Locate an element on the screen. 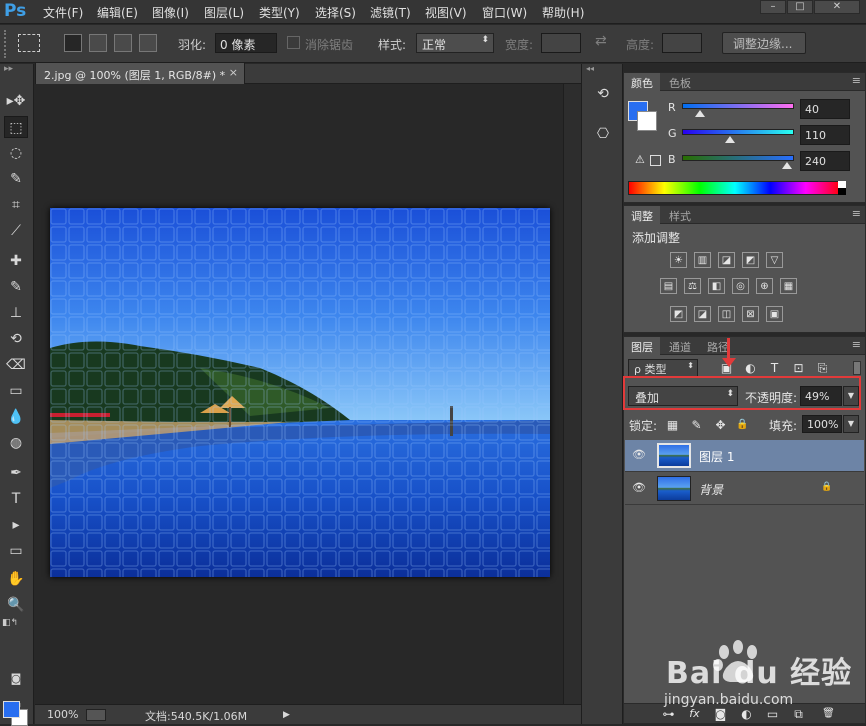 The image size is (866, 726). lasso-tool-icon: ◌ is located at coordinates (16, 153).